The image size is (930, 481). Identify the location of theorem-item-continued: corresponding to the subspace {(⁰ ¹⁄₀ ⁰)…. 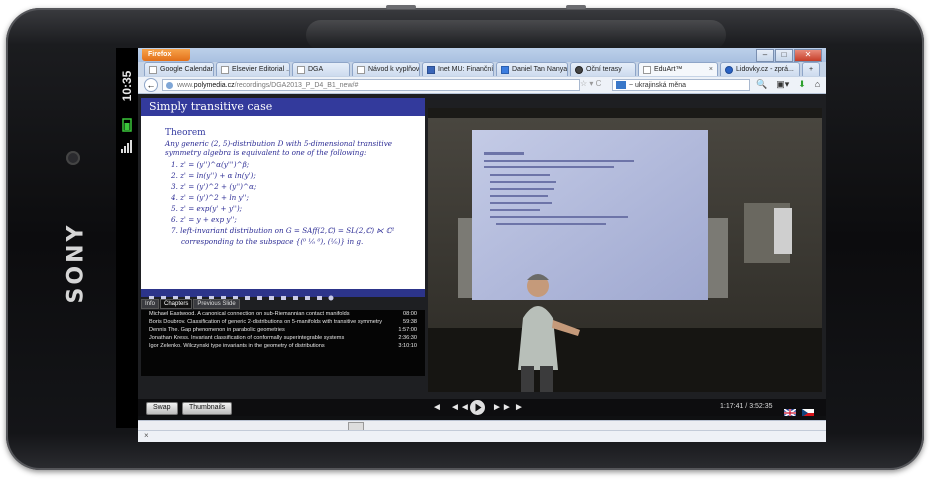
(272, 241).